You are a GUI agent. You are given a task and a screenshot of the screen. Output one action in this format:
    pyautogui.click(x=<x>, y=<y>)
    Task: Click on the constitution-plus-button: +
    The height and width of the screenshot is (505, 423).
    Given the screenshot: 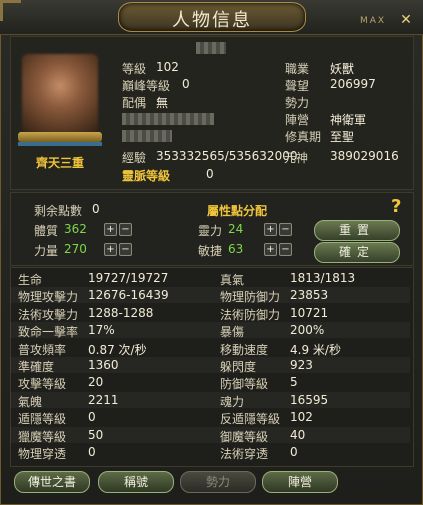 What is the action you would take?
    pyautogui.click(x=110, y=229)
    